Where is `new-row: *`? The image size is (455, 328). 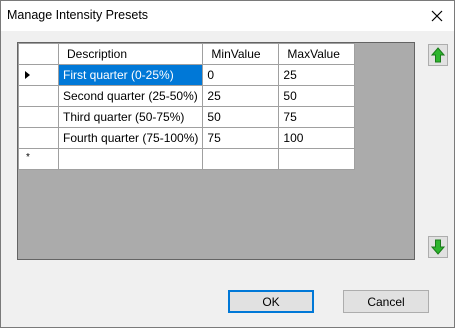 new-row: * is located at coordinates (187, 159).